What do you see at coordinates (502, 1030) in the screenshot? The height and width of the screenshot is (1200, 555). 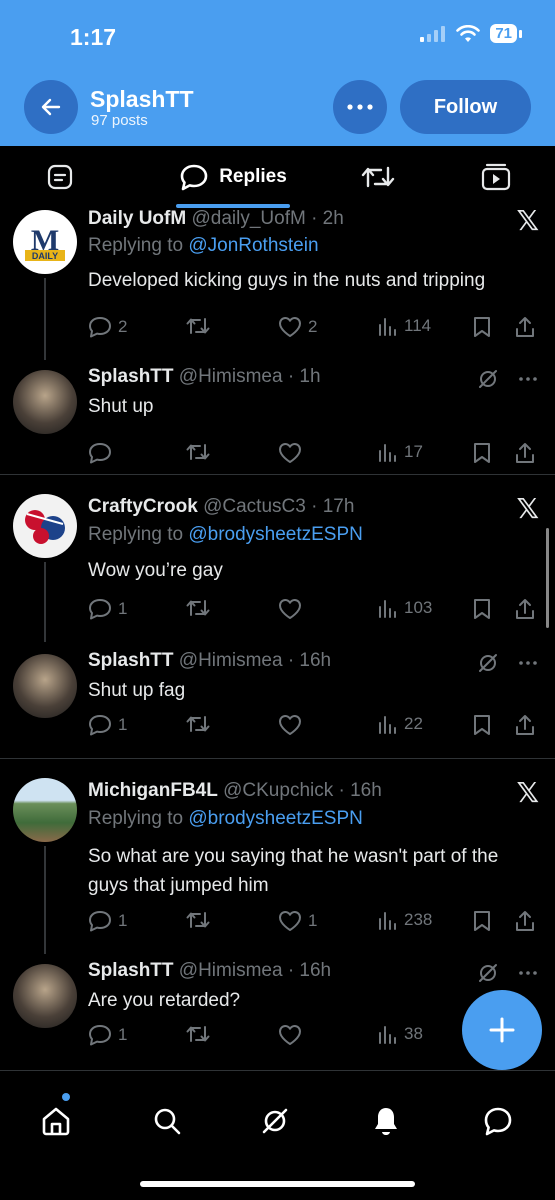 I see `compose-button` at bounding box center [502, 1030].